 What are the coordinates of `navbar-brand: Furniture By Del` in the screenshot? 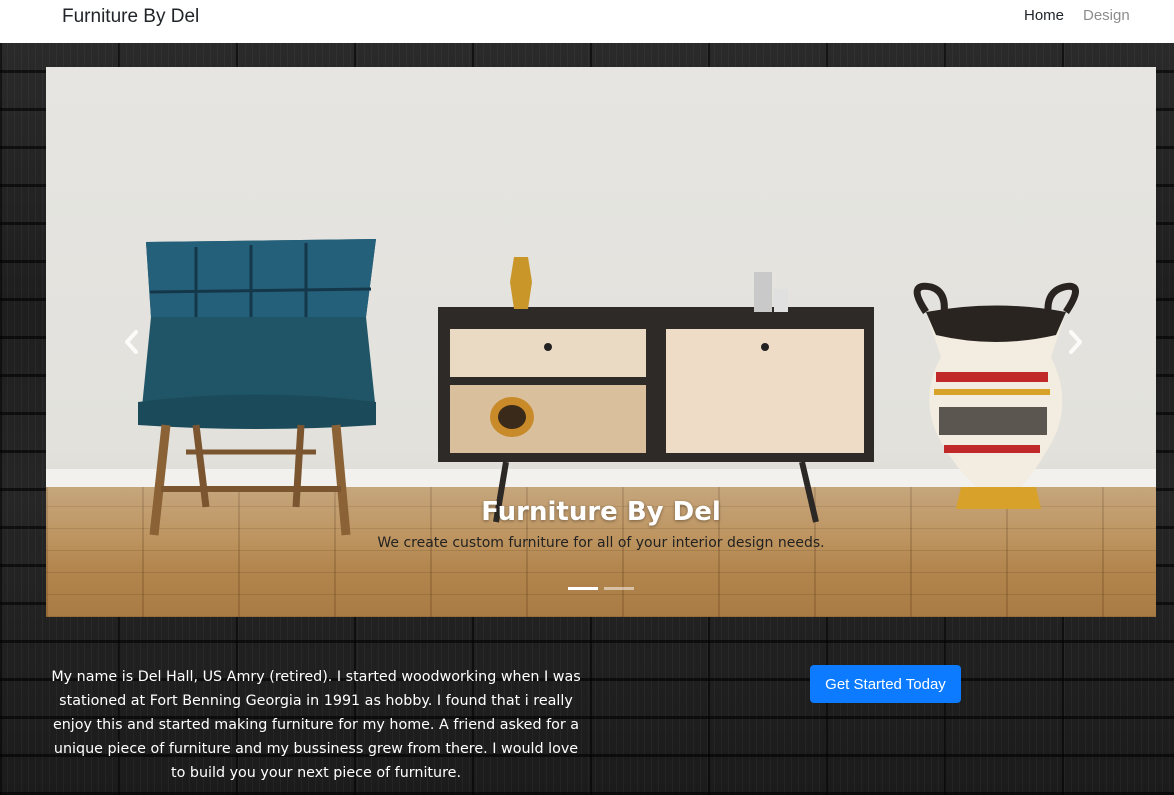 It's located at (130, 17).